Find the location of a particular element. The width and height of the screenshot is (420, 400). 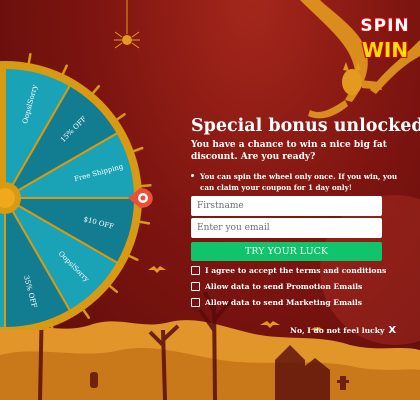

close-icon: X is located at coordinates (392, 330).